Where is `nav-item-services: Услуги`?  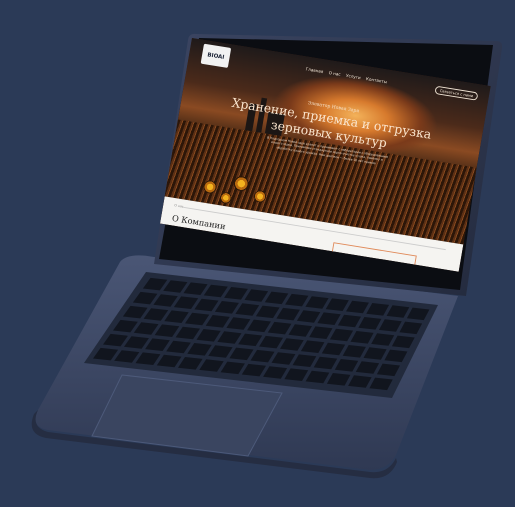 nav-item-services: Услуги is located at coordinates (353, 77).